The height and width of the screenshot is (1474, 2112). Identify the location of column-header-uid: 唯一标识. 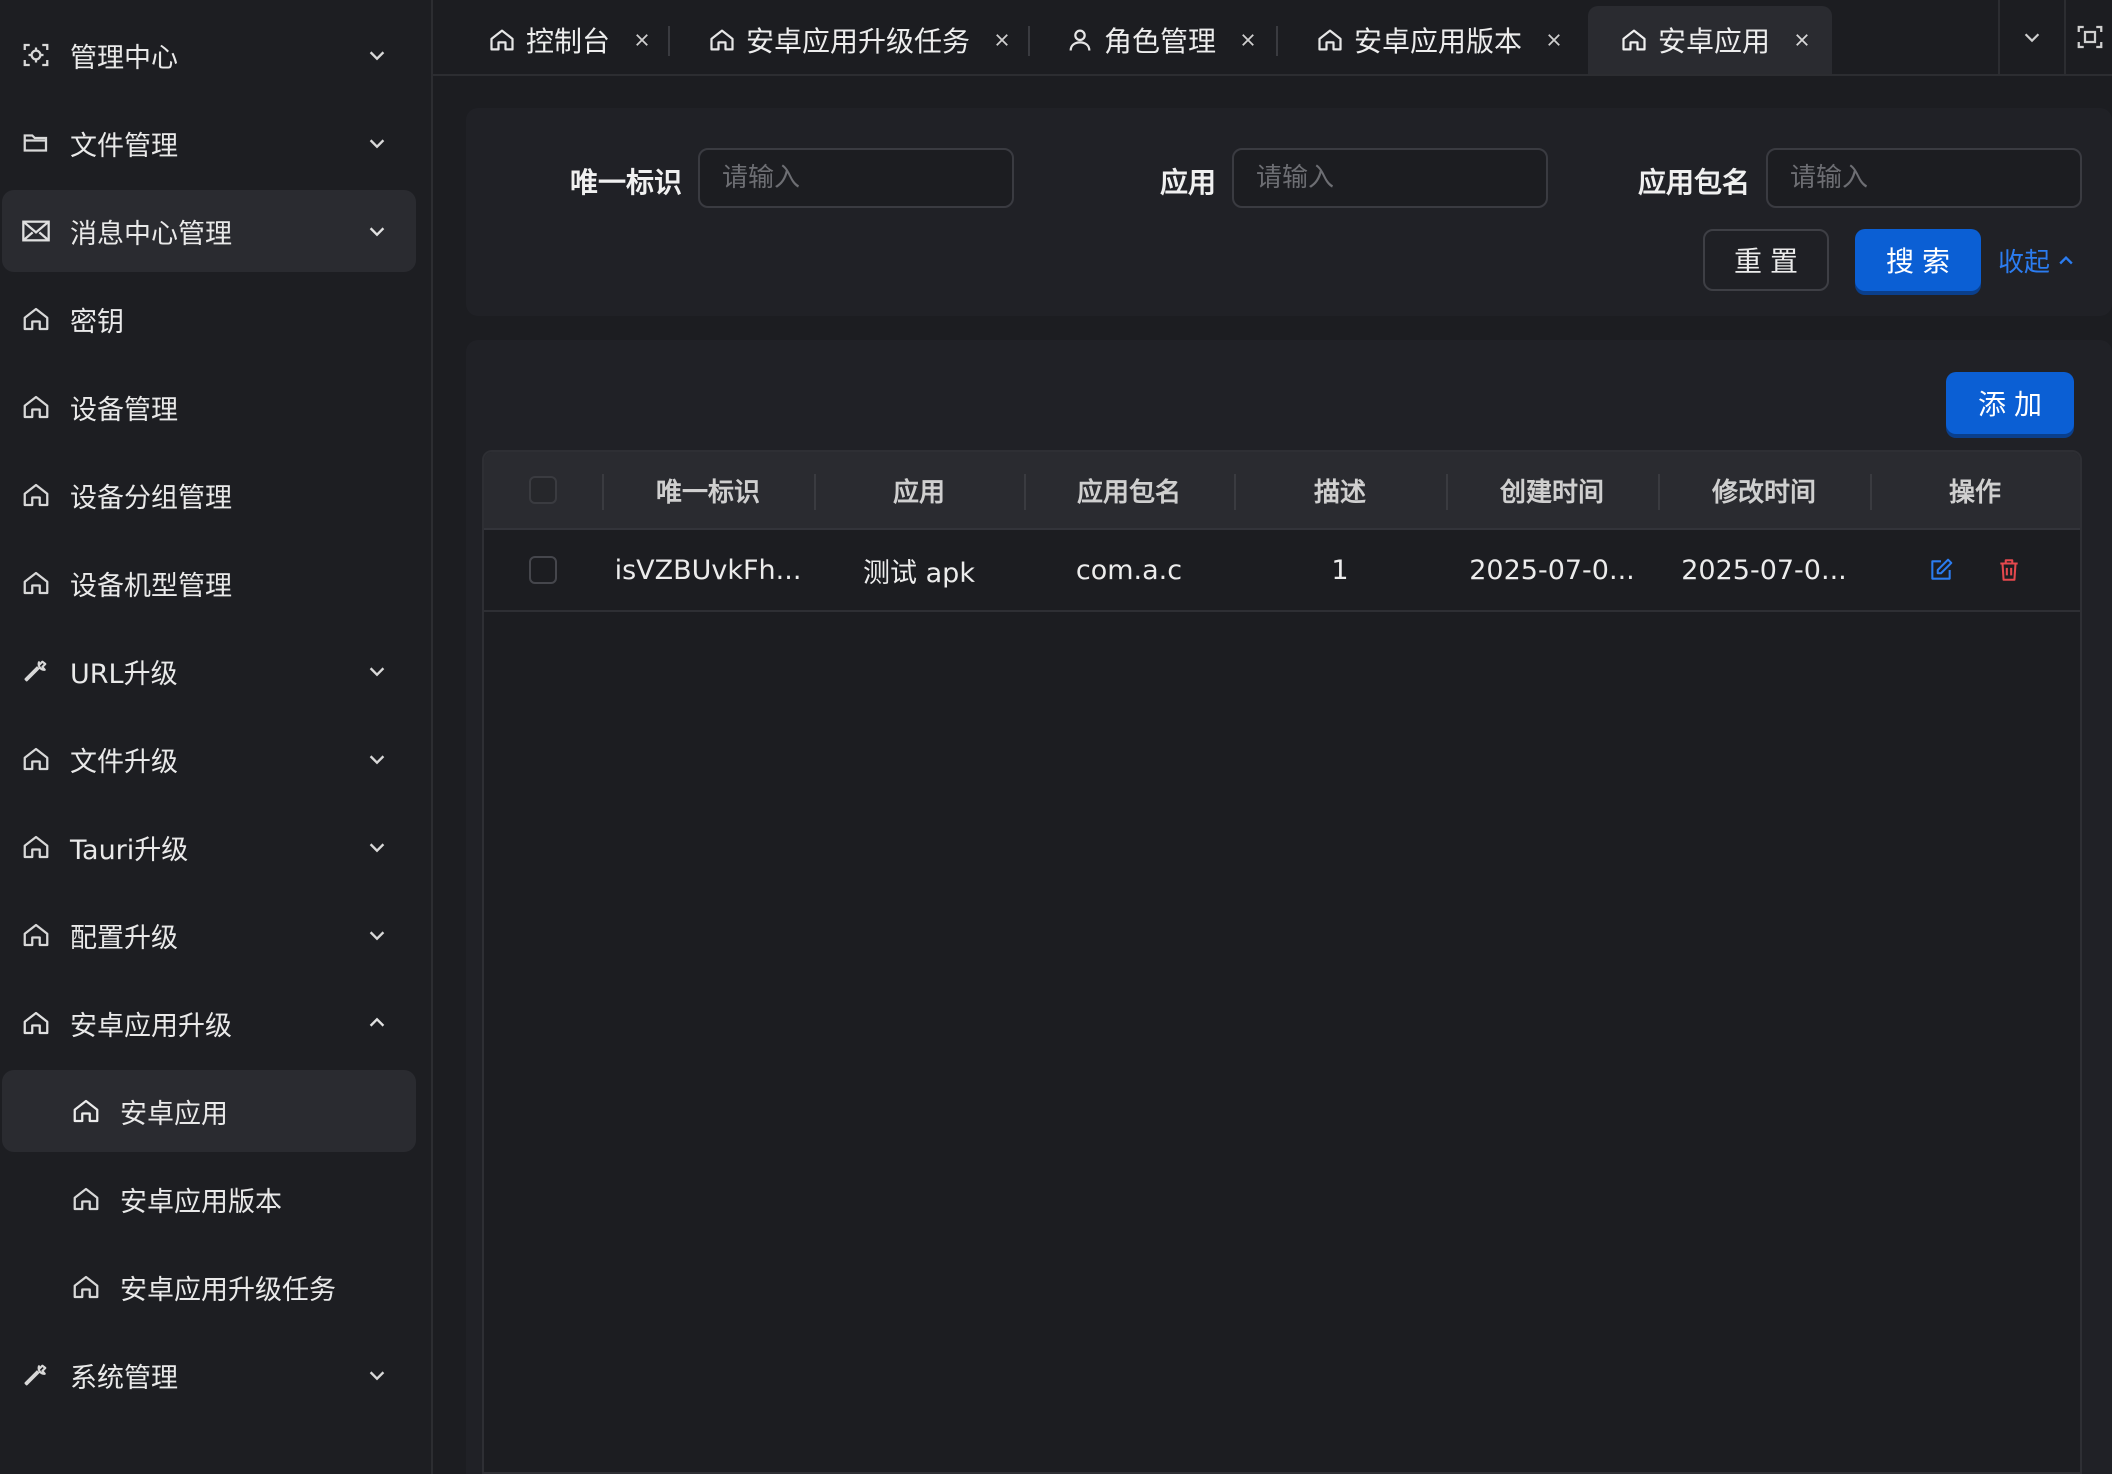
(708, 490).